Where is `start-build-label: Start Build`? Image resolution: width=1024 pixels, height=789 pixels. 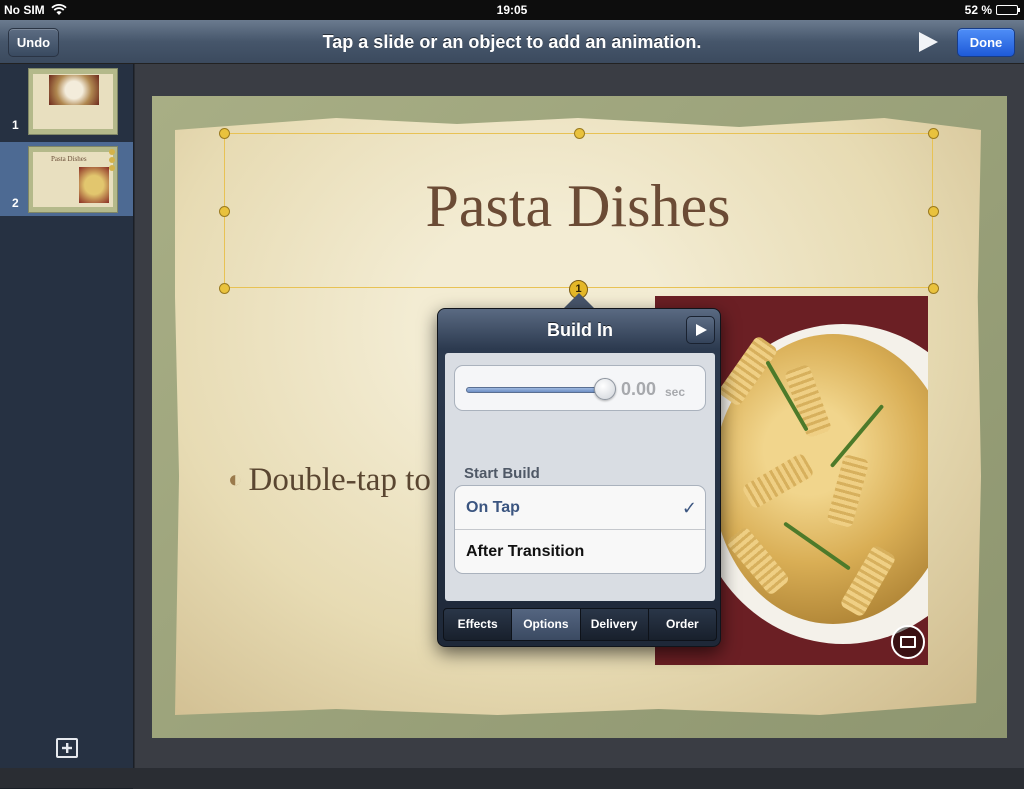
start-build-label: Start Build is located at coordinates (502, 473).